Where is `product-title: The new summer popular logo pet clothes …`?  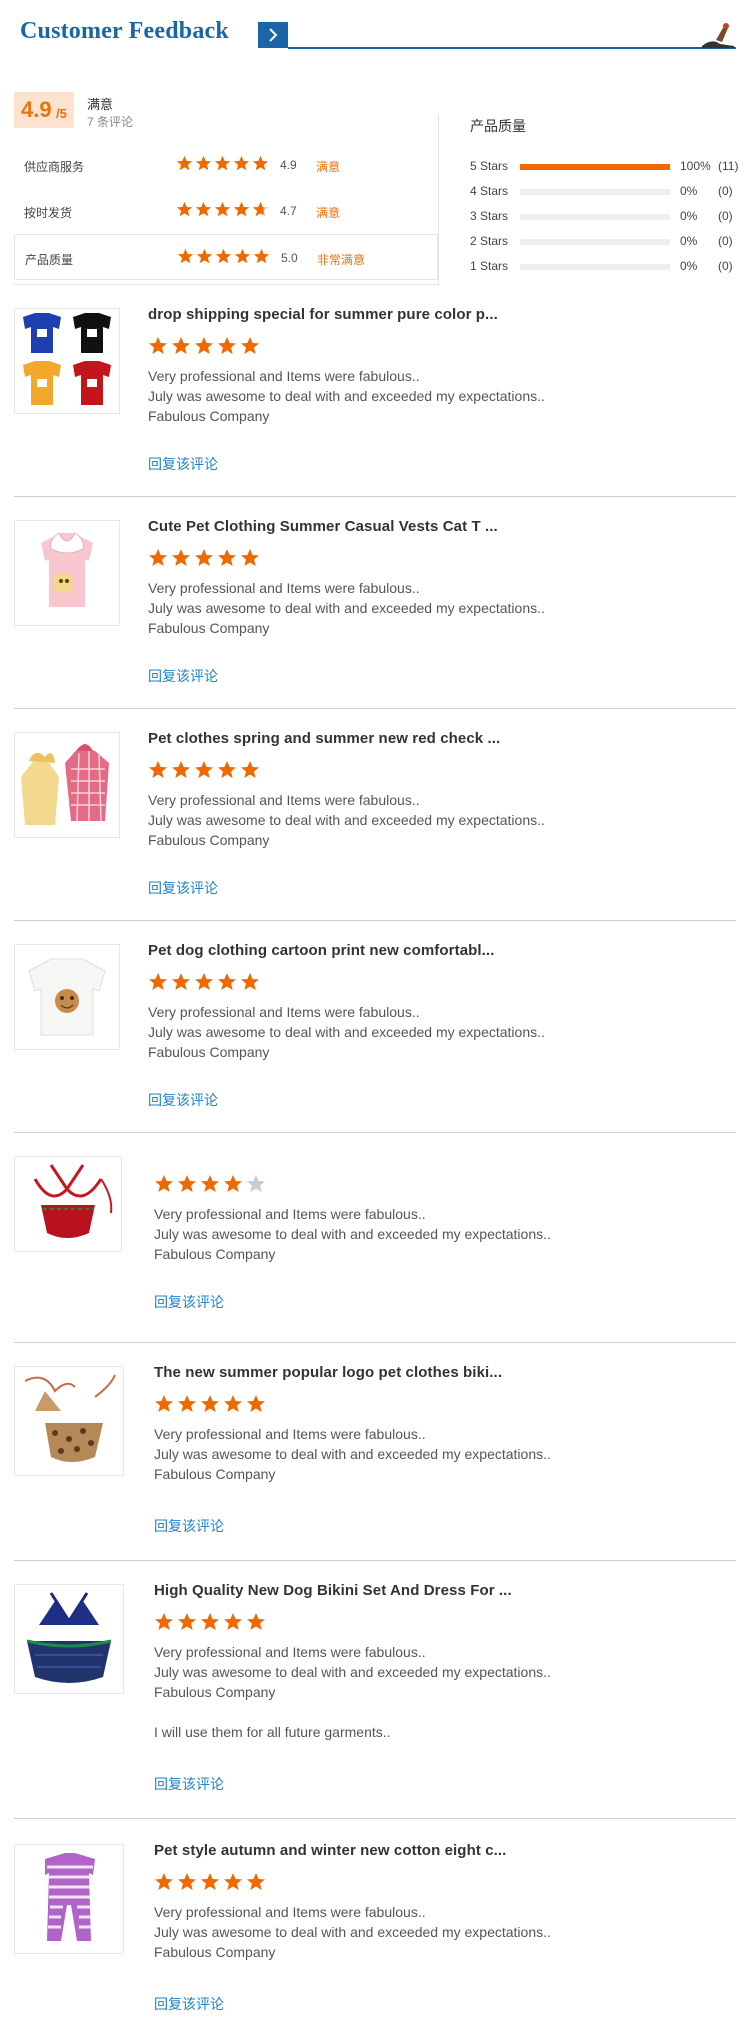
product-title: The new summer popular logo pet clothes … is located at coordinates (328, 1372).